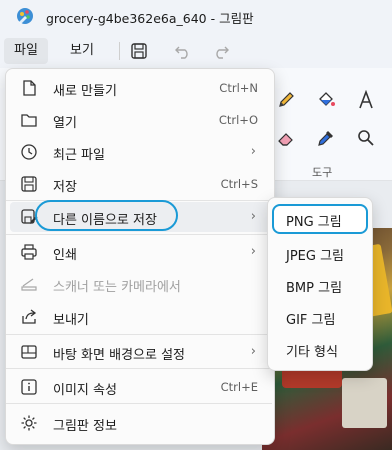  I want to click on paint-app-icon, so click(25, 16).